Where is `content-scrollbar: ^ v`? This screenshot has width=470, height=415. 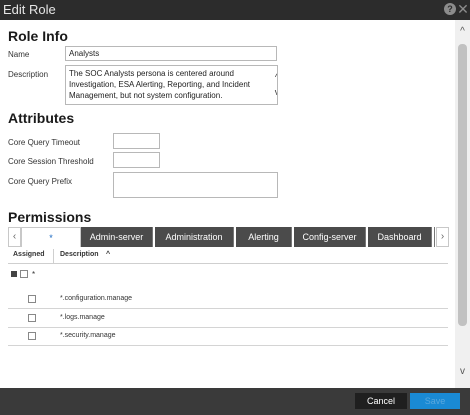
content-scrollbar: ^ v is located at coordinates (462, 204).